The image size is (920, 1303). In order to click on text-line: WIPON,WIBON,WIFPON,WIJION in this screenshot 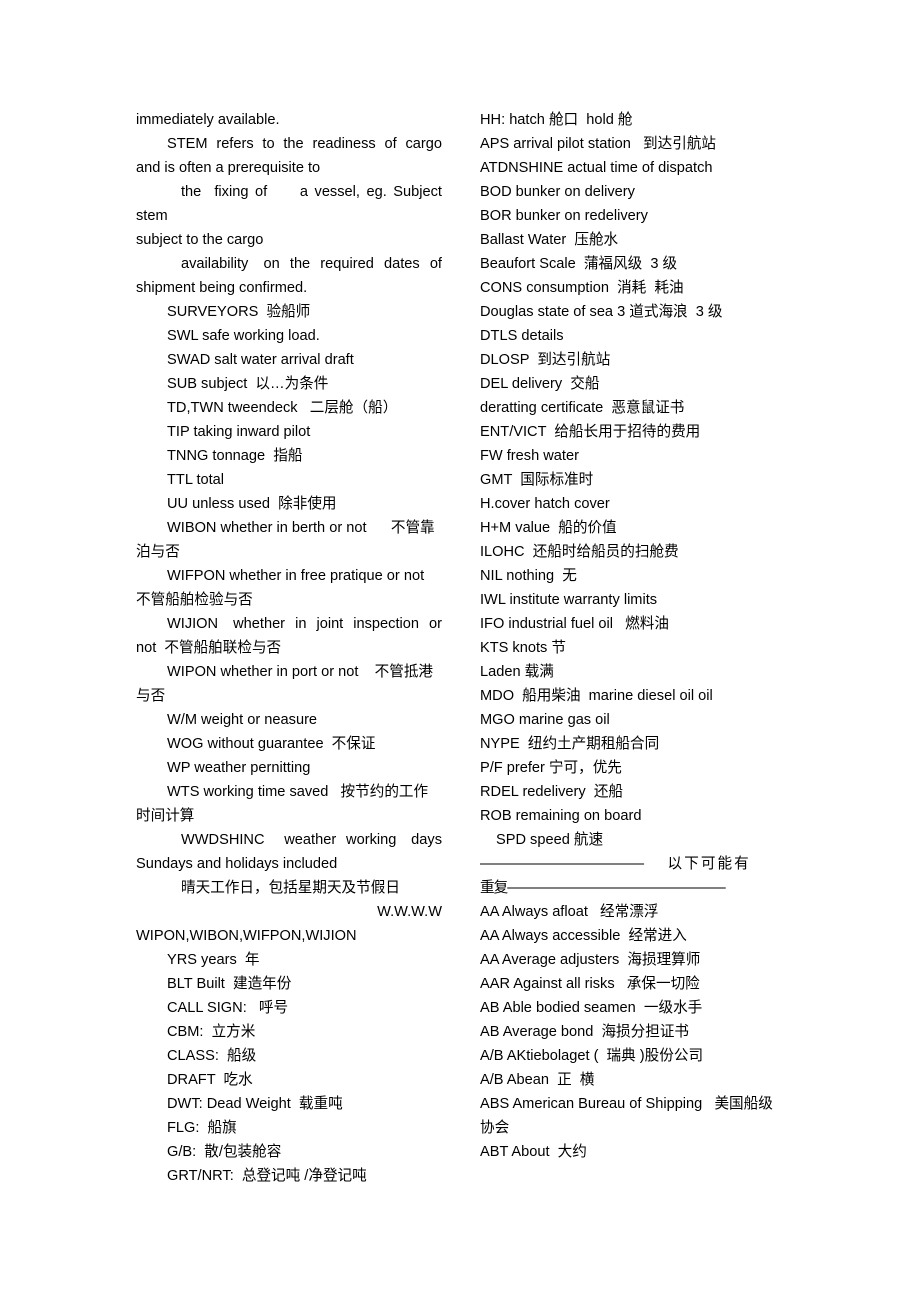, I will do `click(246, 936)`.